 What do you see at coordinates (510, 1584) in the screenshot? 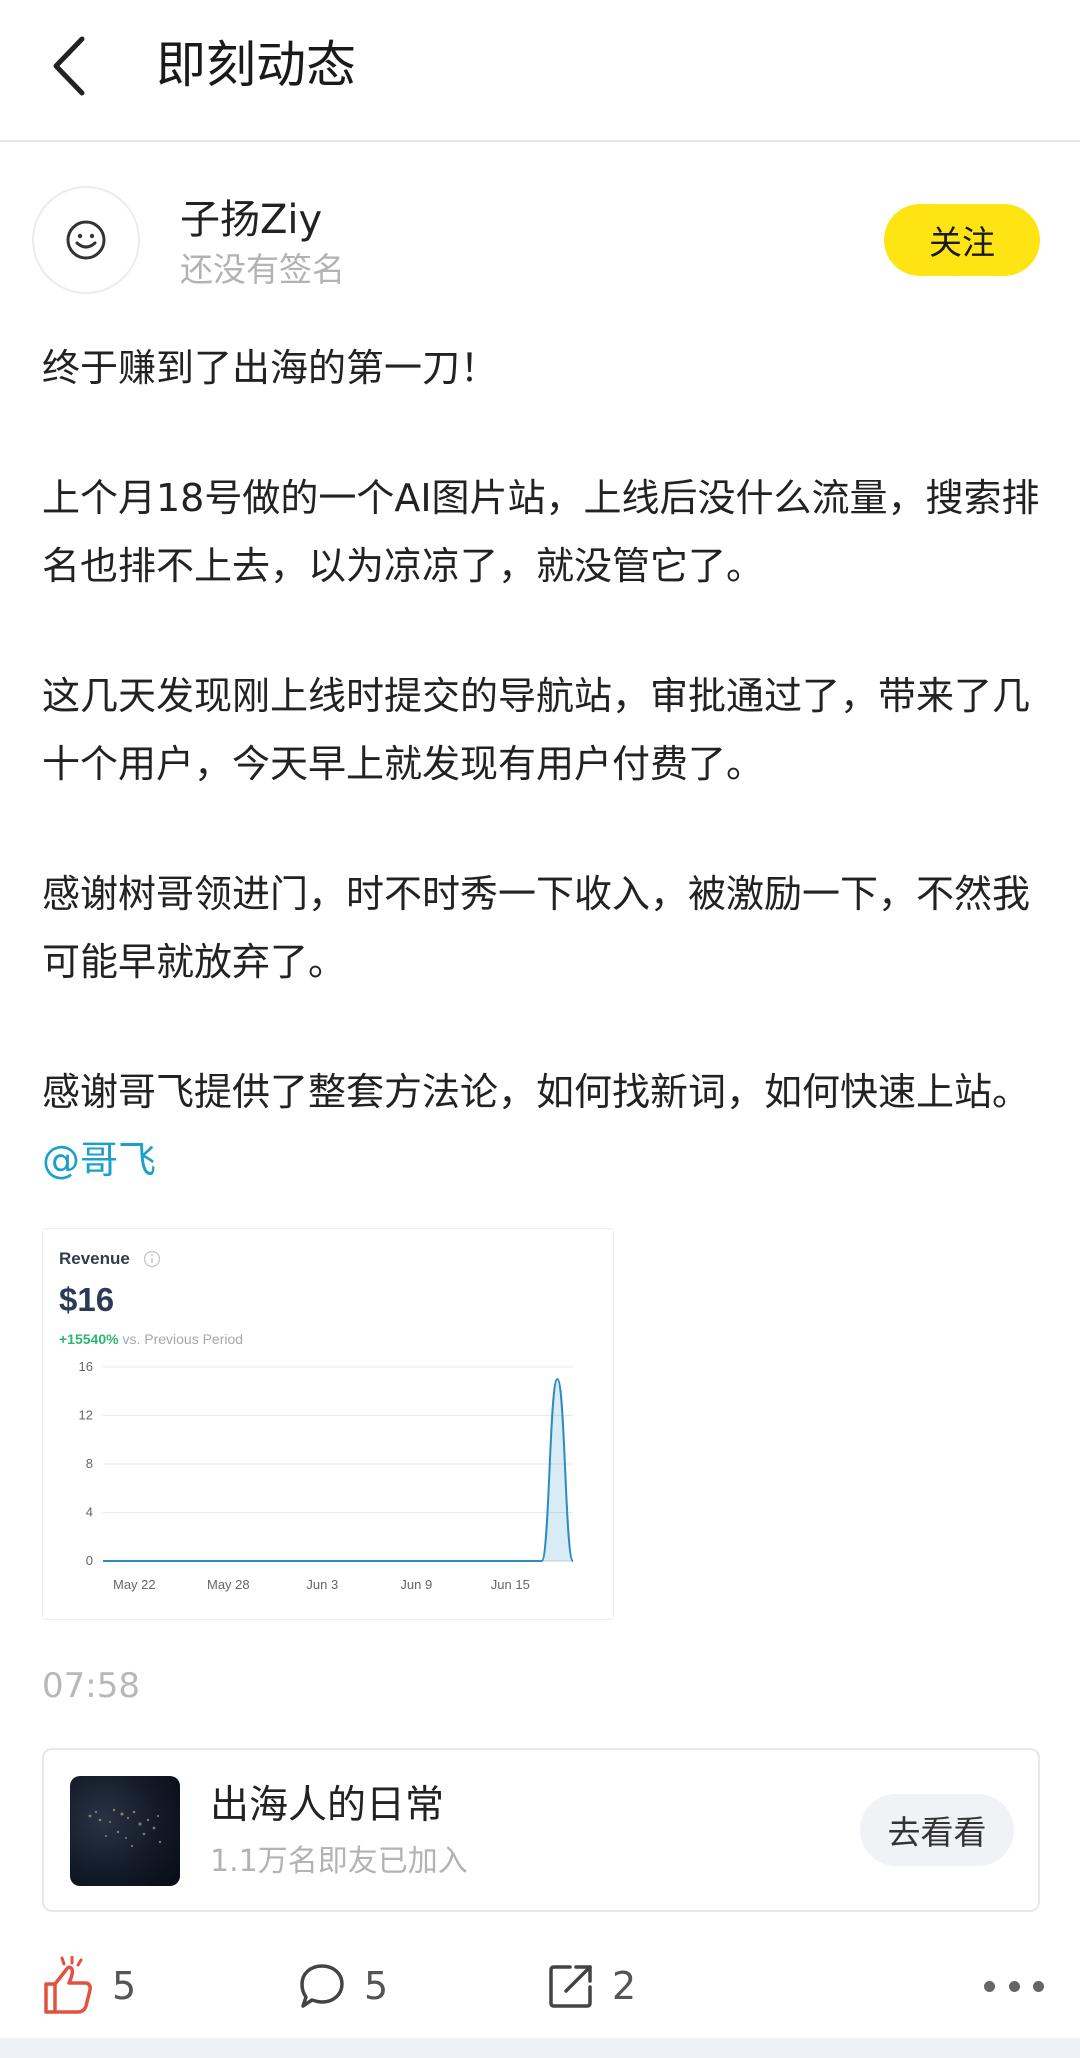
I see `x-tick-label: Jun 15` at bounding box center [510, 1584].